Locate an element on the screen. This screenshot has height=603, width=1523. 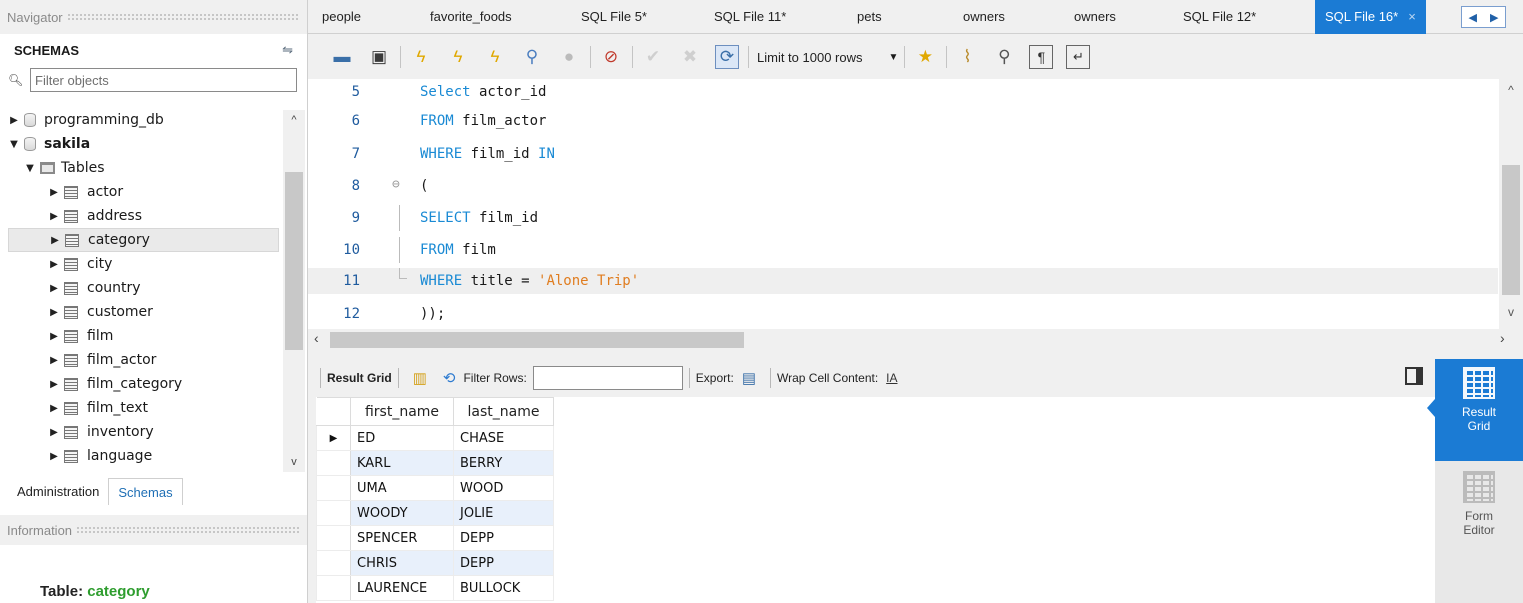
execute-selection-icon: ϟ is located at coordinates (495, 57).